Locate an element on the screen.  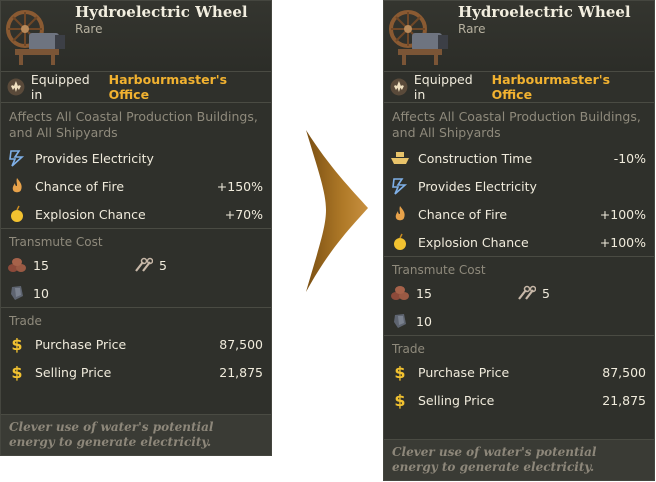
effect-row: Explosion Chance +100% is located at coordinates (519, 242).